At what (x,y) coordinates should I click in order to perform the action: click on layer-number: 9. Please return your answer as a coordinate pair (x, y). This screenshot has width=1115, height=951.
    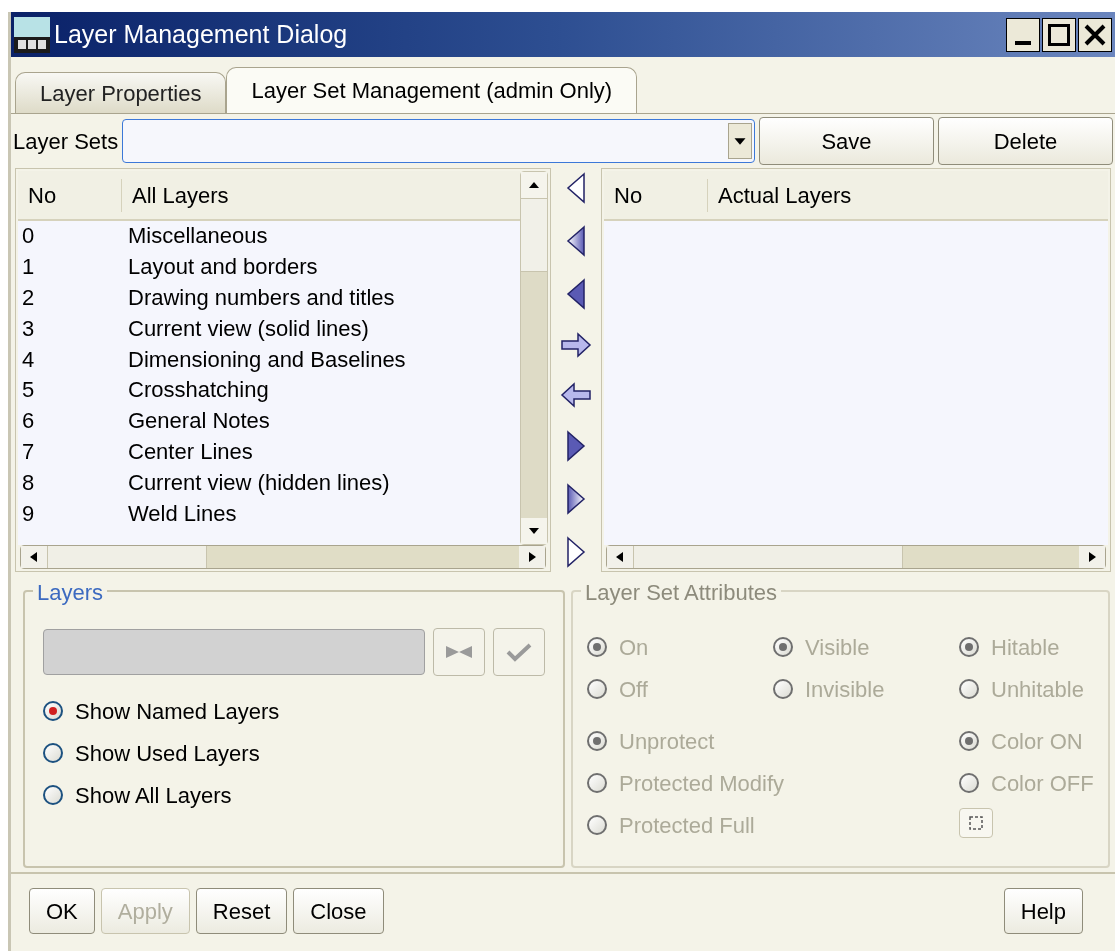
    Looking at the image, I should click on (28, 513).